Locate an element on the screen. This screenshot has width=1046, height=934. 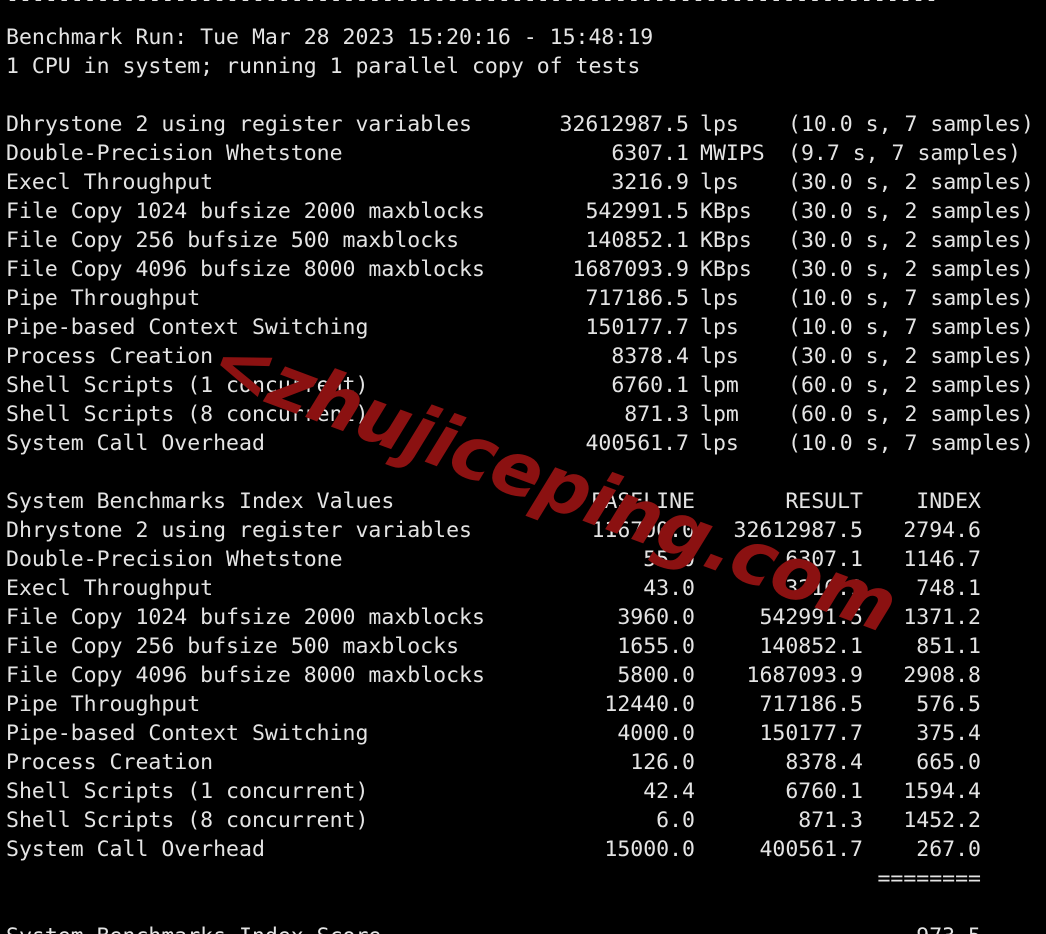
raw-result-name: Double-Precision Whetstone is located at coordinates (174, 153).